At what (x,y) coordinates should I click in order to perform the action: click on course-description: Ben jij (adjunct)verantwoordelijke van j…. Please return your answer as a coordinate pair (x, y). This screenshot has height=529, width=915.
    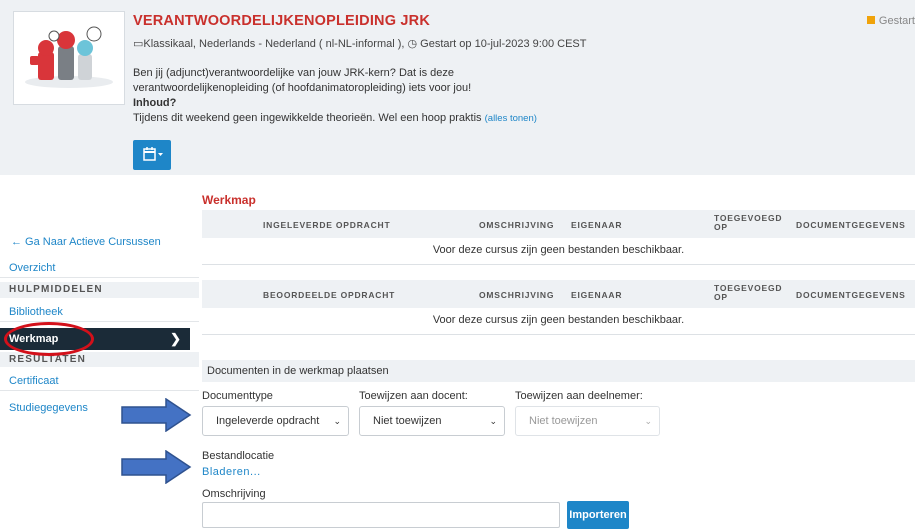
    Looking at the image, I should click on (335, 95).